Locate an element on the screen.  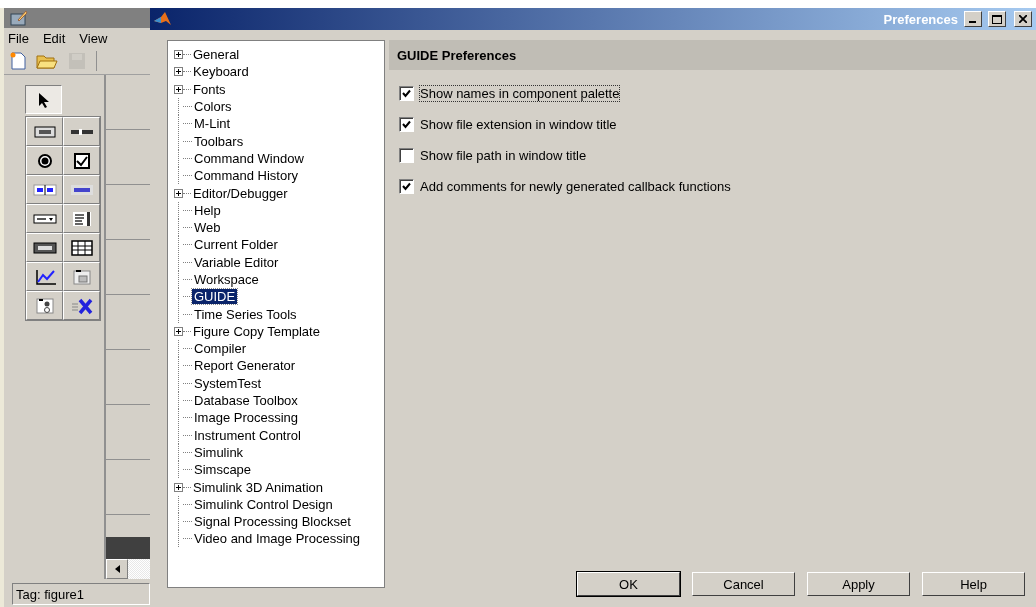
tree-item: Current Folder is located at coordinates (236, 245).